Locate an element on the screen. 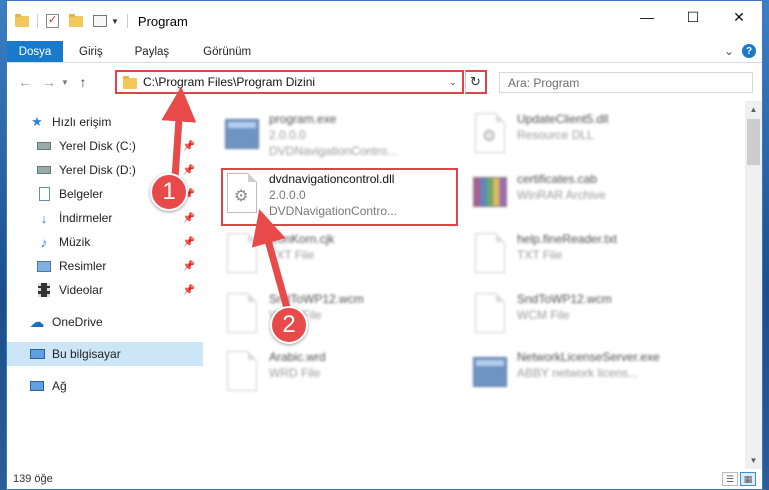  step-1-badge: 1 is located at coordinates (169, 192).